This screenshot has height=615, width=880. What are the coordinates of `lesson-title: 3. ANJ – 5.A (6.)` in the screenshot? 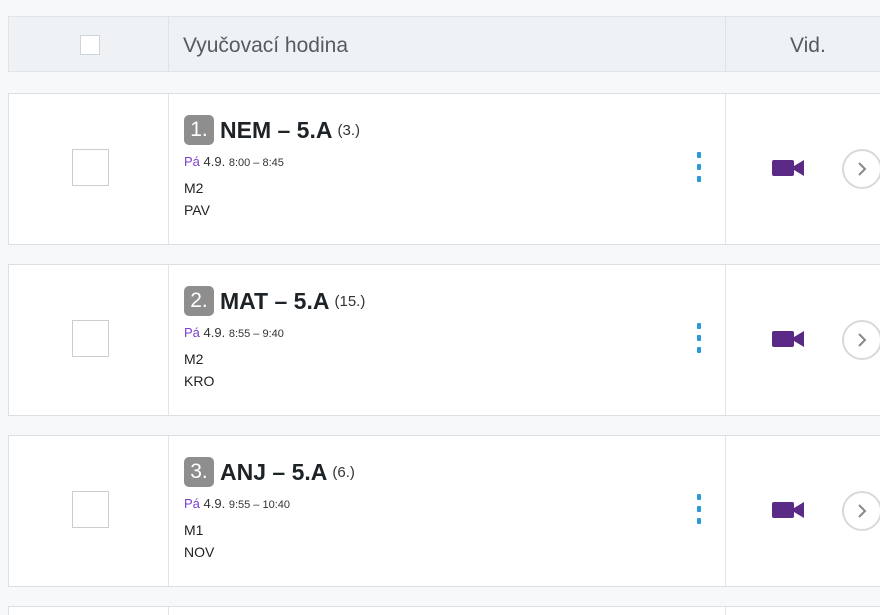 It's located at (269, 472).